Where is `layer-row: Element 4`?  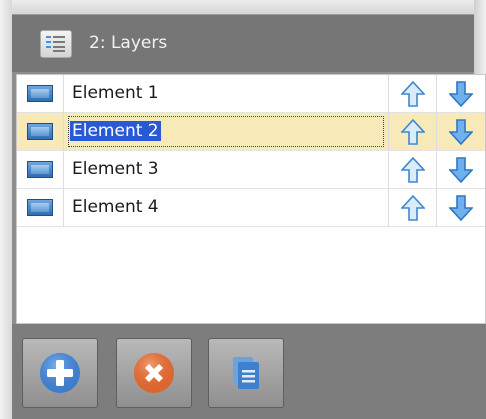 layer-row: Element 4 is located at coordinates (251, 208).